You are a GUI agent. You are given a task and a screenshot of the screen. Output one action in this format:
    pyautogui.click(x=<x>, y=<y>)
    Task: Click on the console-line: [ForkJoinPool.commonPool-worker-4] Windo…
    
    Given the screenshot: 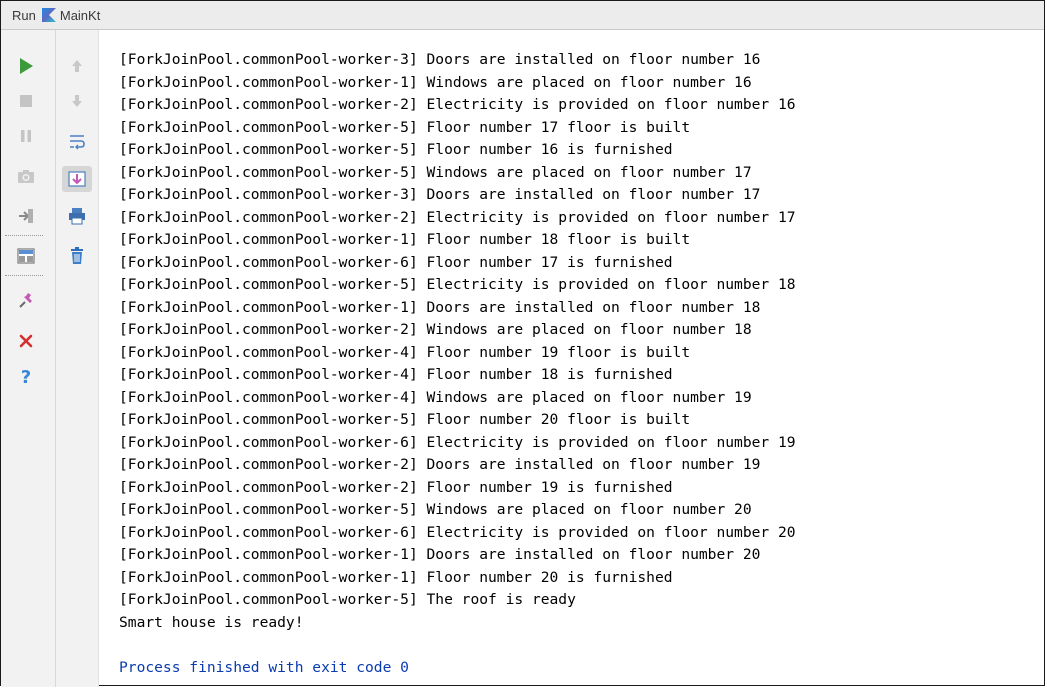 What is the action you would take?
    pyautogui.click(x=435, y=397)
    